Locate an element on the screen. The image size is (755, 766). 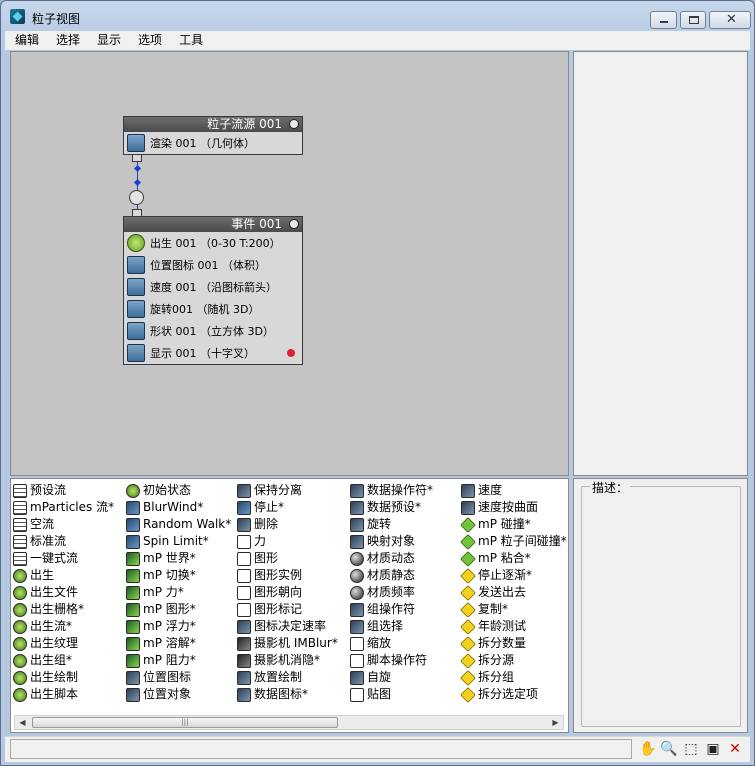
maximize-button is located at coordinates (693, 20).